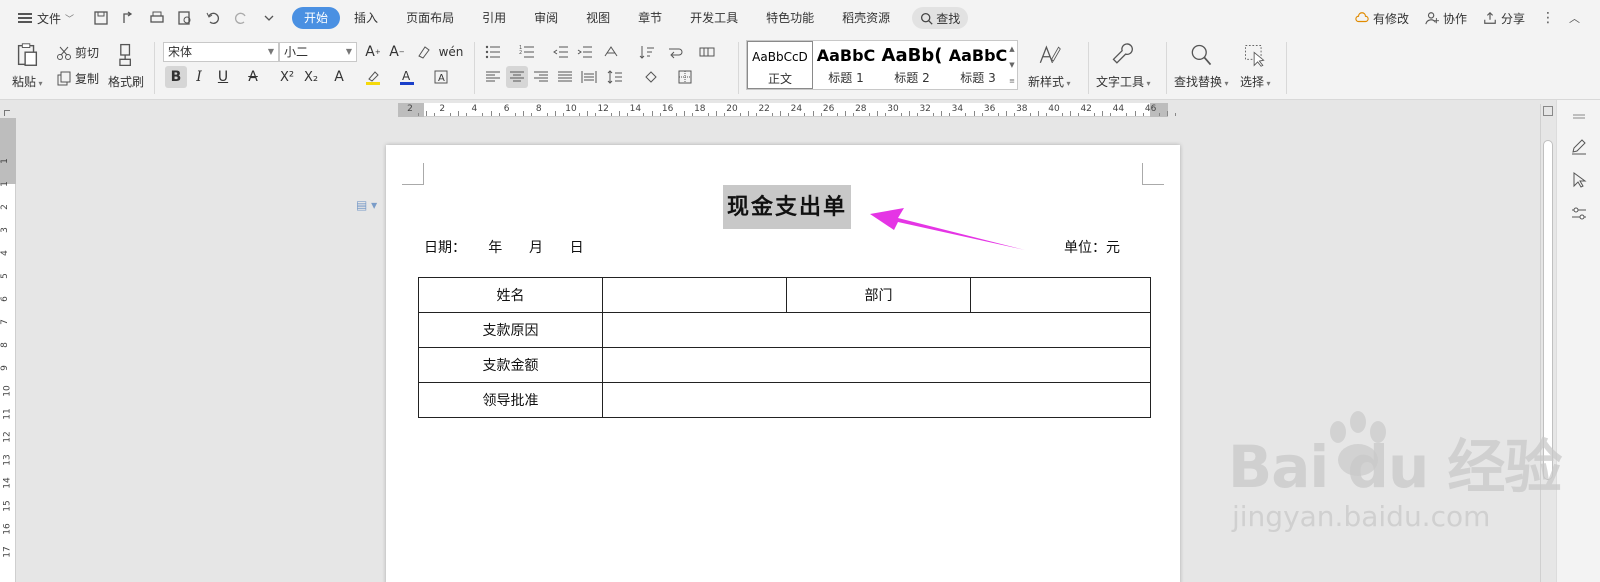  I want to click on cursor-select-icon, so click(1579, 180).